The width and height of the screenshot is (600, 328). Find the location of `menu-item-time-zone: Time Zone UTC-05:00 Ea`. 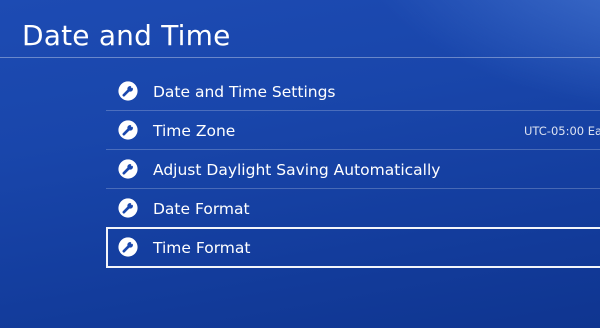

menu-item-time-zone: Time Zone UTC-05:00 Ea is located at coordinates (353, 130).